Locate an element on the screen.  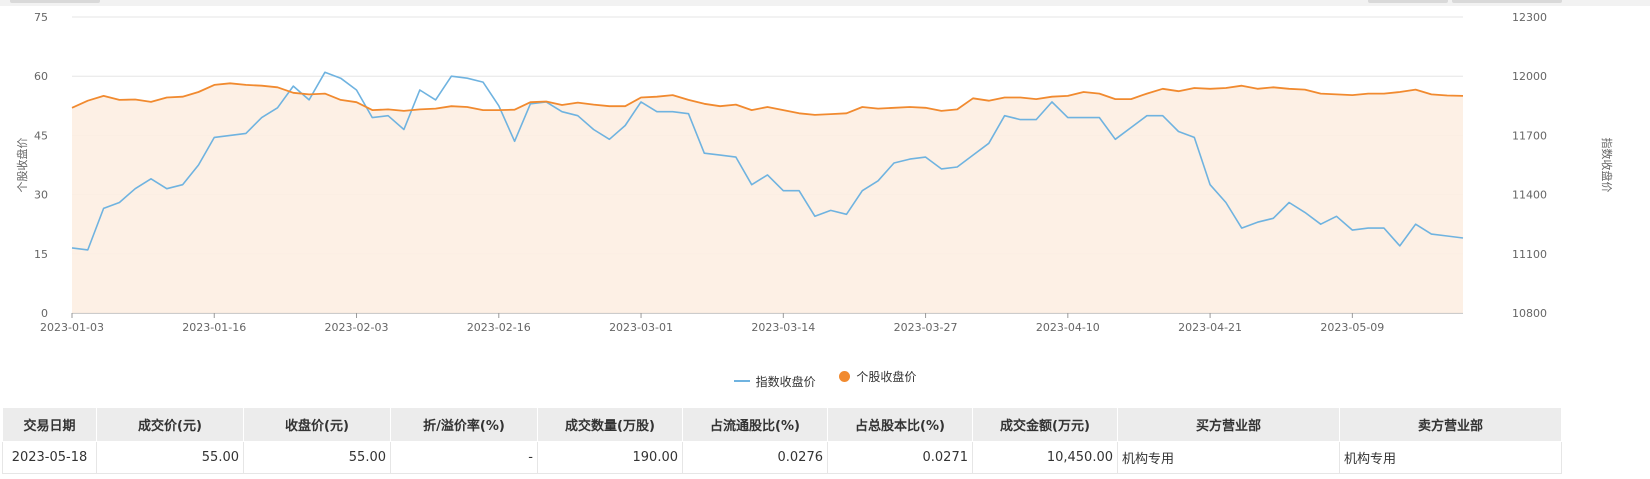
toolbar-tab-right is located at coordinates (1408, 1).